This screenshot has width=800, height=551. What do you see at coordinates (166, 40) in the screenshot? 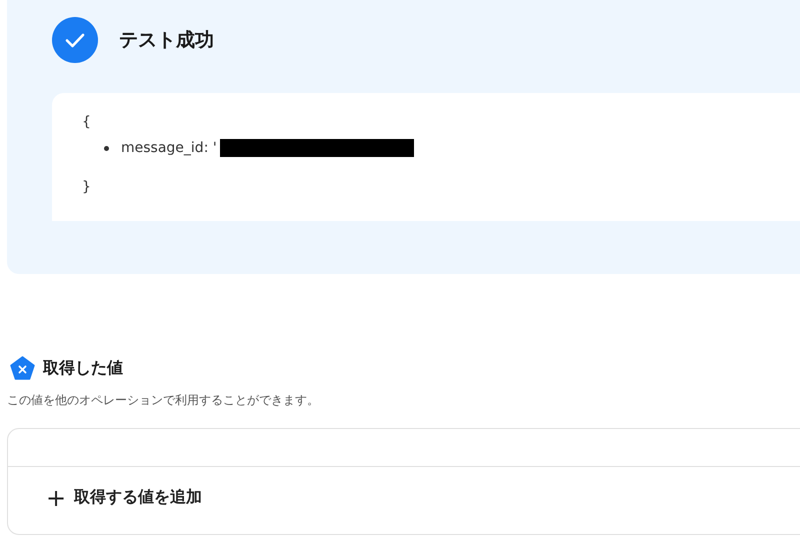
I see `result-title: テスト成功` at bounding box center [166, 40].